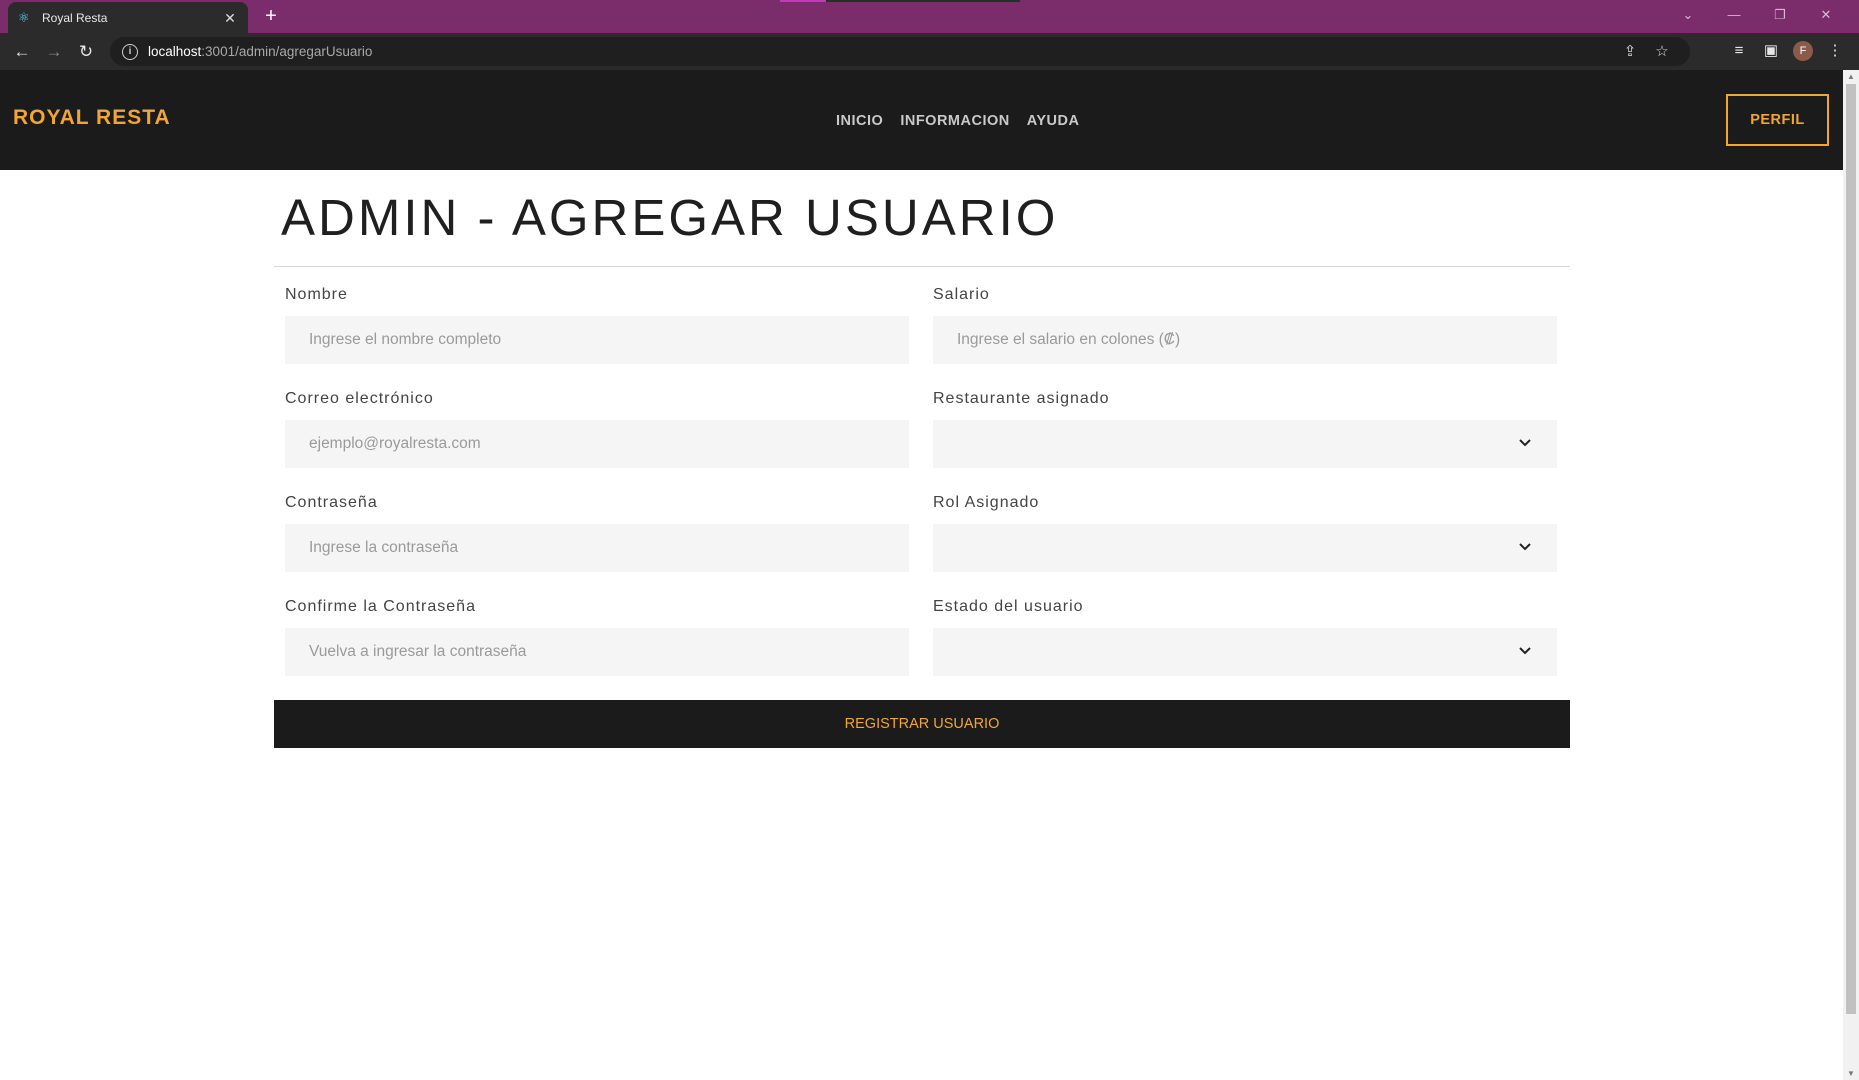 This screenshot has width=1859, height=1080. Describe the element at coordinates (316, 294) in the screenshot. I see `nombre-label: Nombre` at that location.